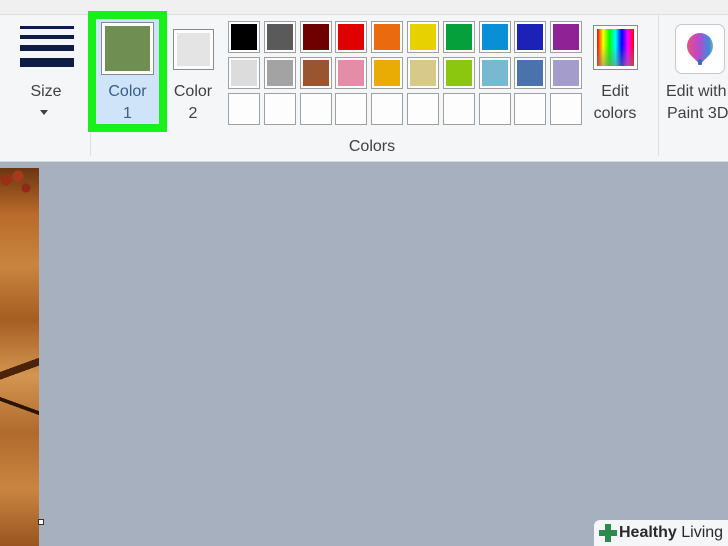  I want to click on chevron-down-icon, so click(44, 112).